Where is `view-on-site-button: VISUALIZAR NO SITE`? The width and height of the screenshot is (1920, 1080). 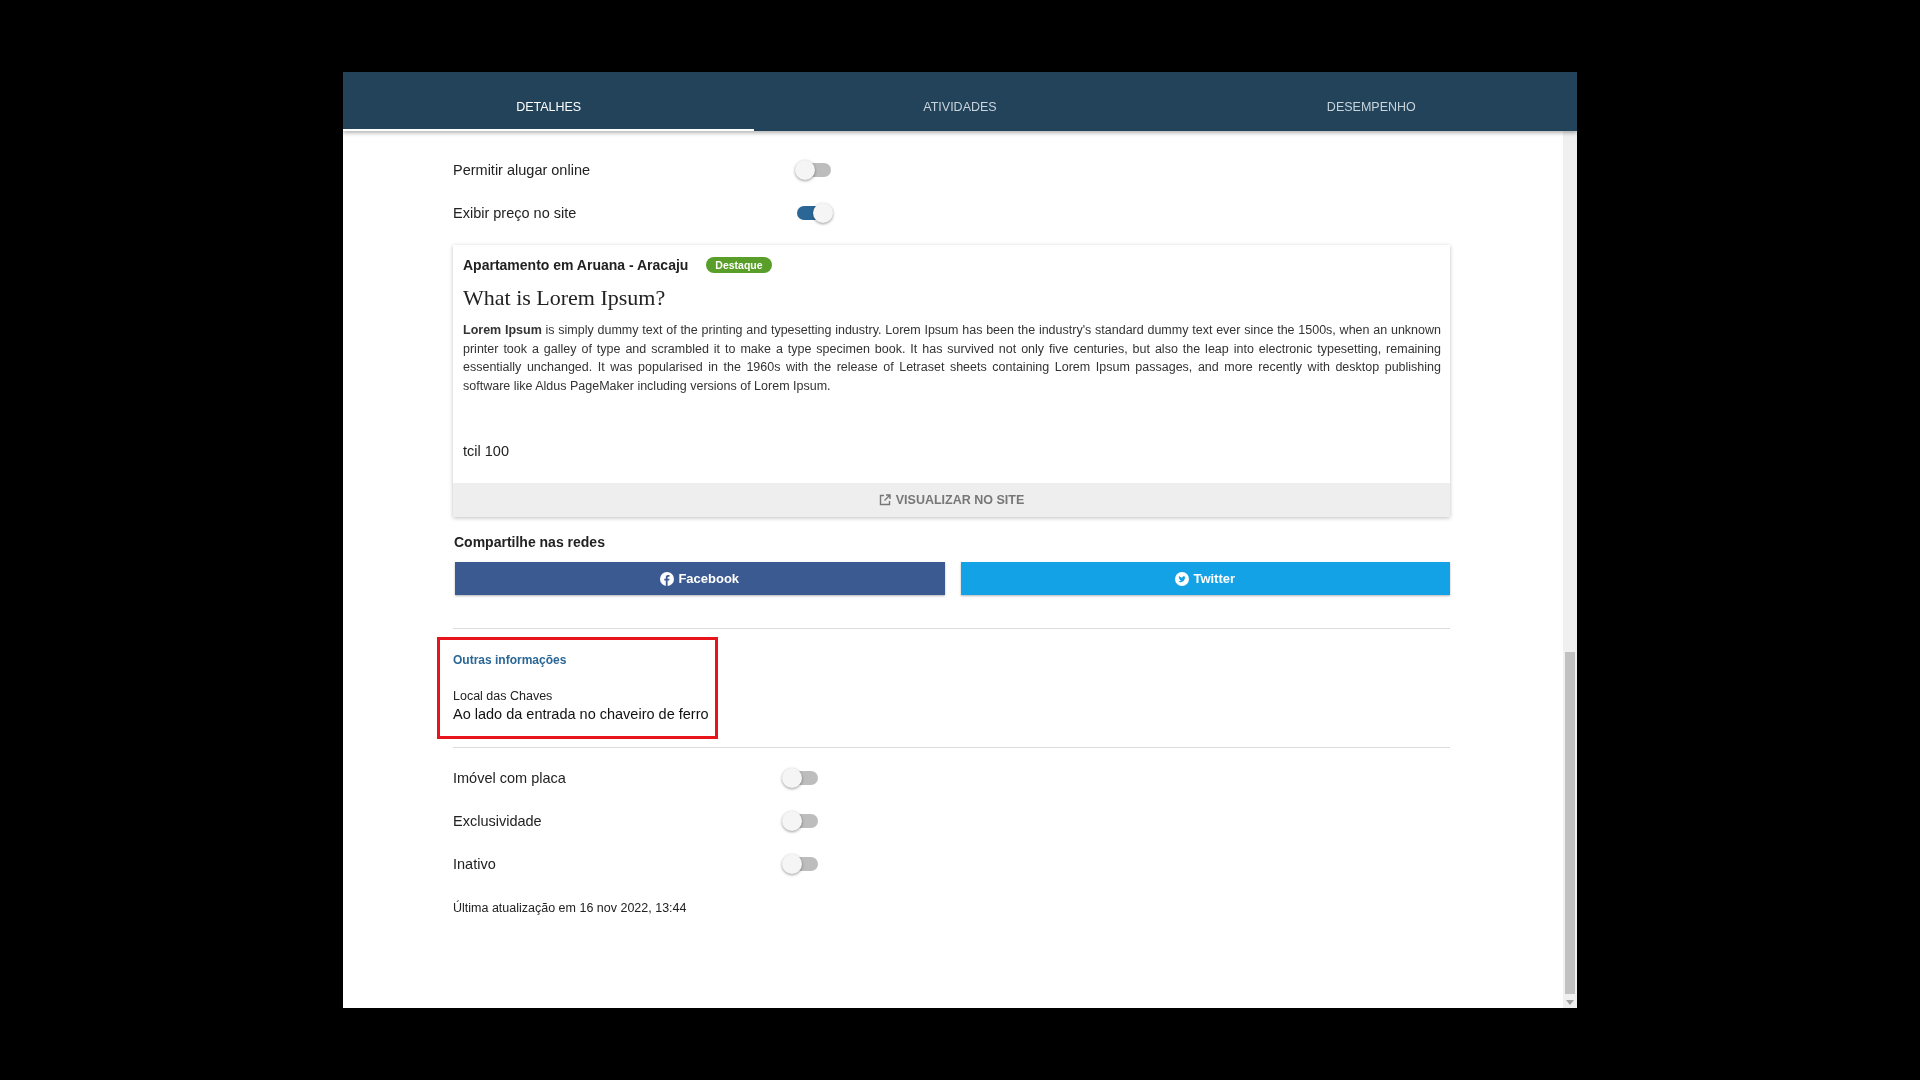
view-on-site-button: VISUALIZAR NO SITE is located at coordinates (951, 500).